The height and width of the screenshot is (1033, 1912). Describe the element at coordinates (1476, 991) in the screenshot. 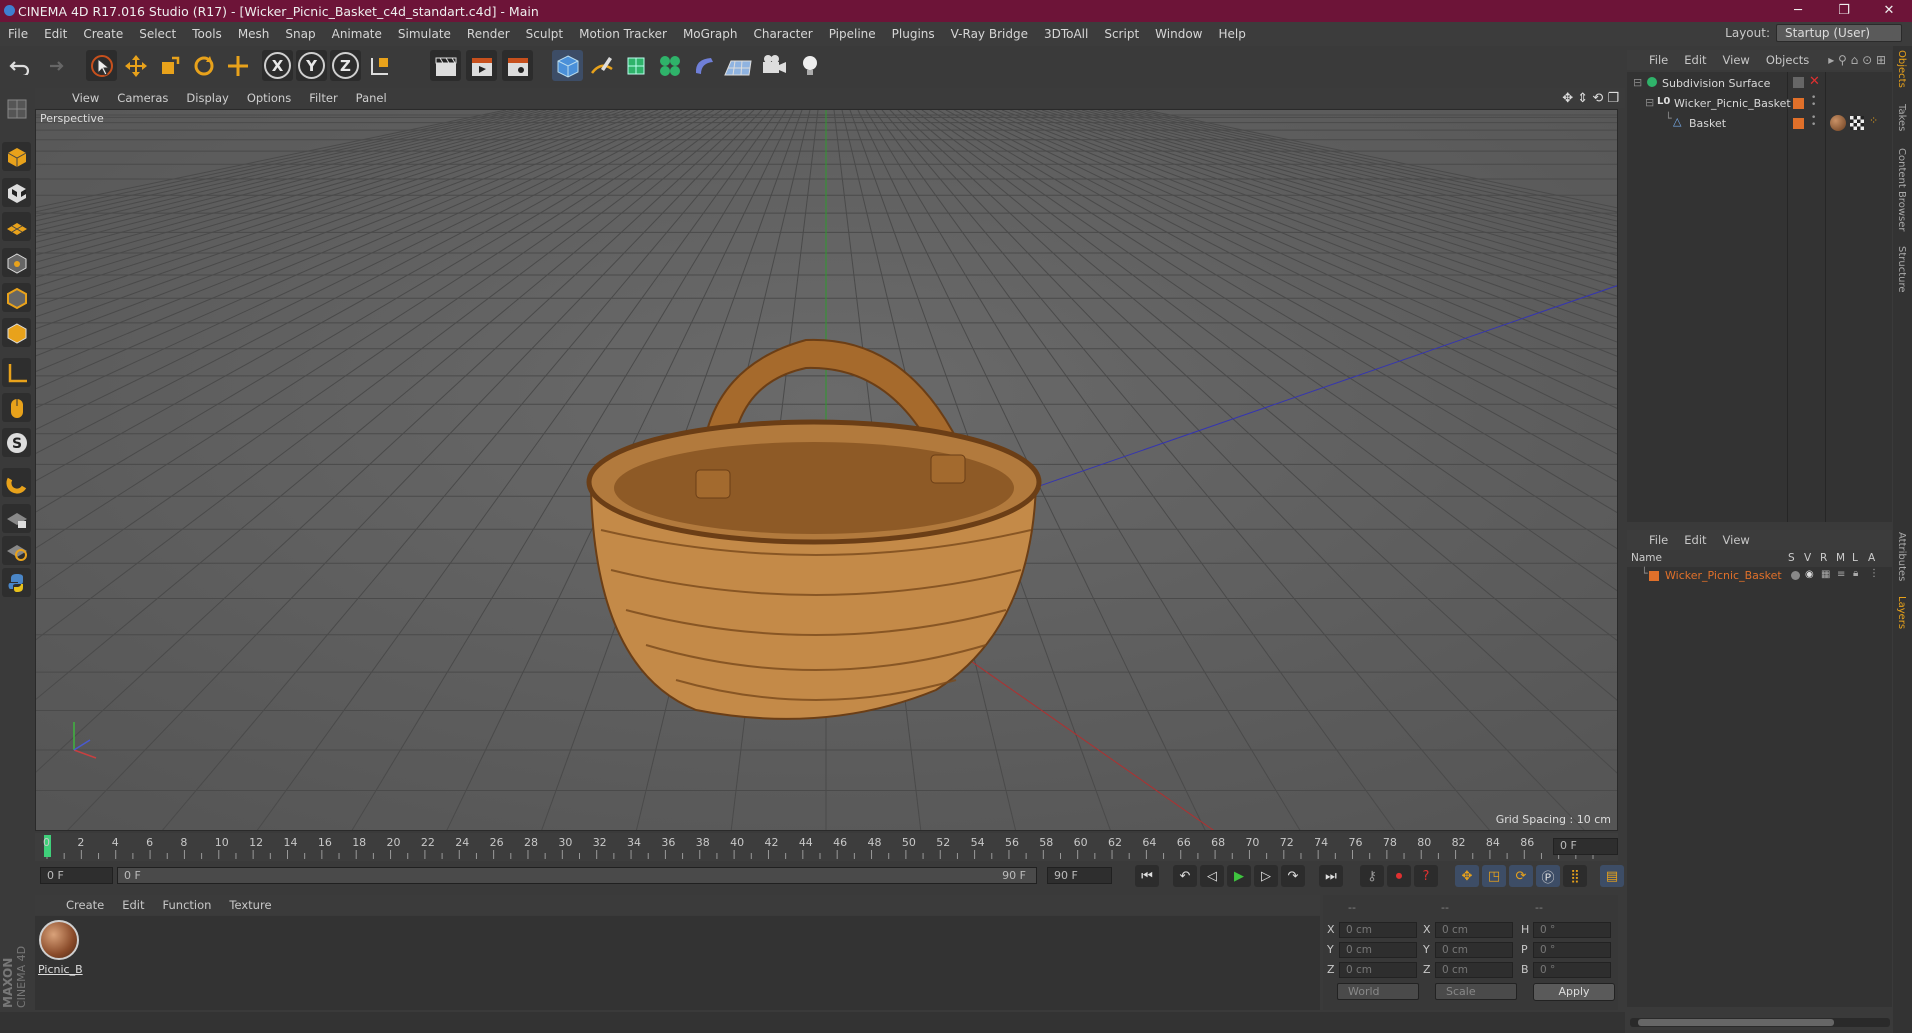

I see `size-mode-dropdown: Scale` at that location.